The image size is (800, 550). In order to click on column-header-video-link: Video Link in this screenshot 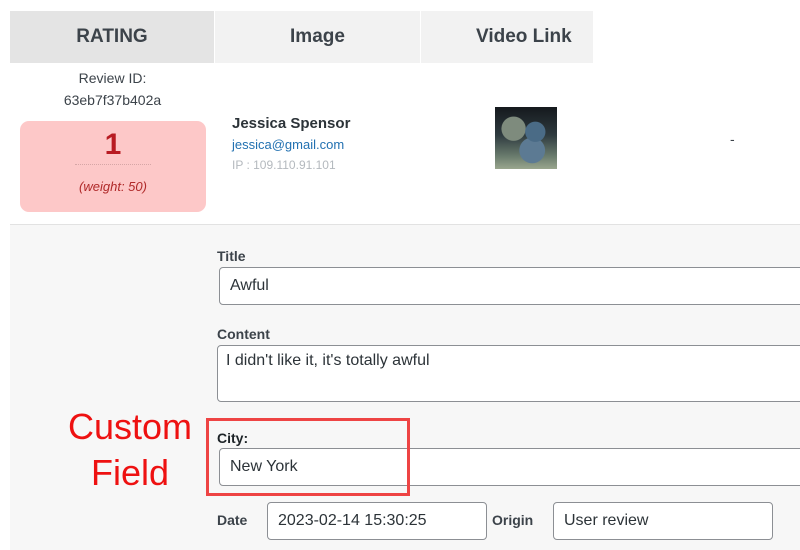, I will do `click(507, 37)`.